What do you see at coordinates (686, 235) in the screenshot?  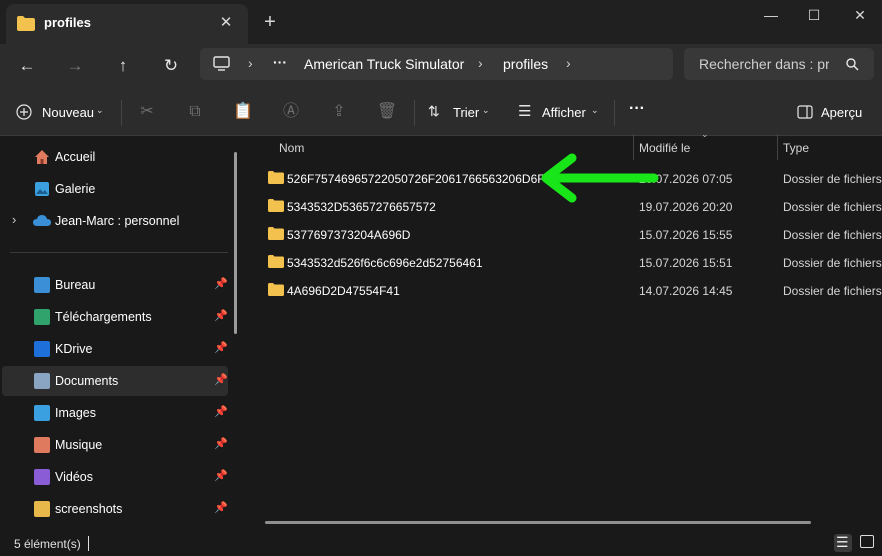 I see `file-modified: 15.07.2026 15:55` at bounding box center [686, 235].